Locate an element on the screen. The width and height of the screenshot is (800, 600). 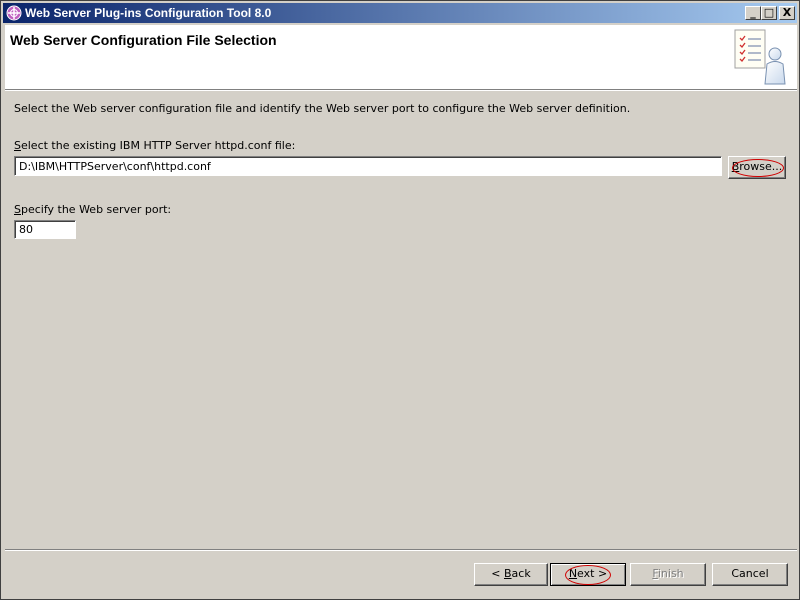
port-input: 80 is located at coordinates (45, 229).